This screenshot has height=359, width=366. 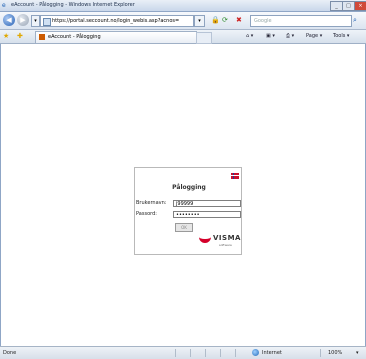 What do you see at coordinates (20, 36) in the screenshot?
I see `add-favorites-icon: ✚` at bounding box center [20, 36].